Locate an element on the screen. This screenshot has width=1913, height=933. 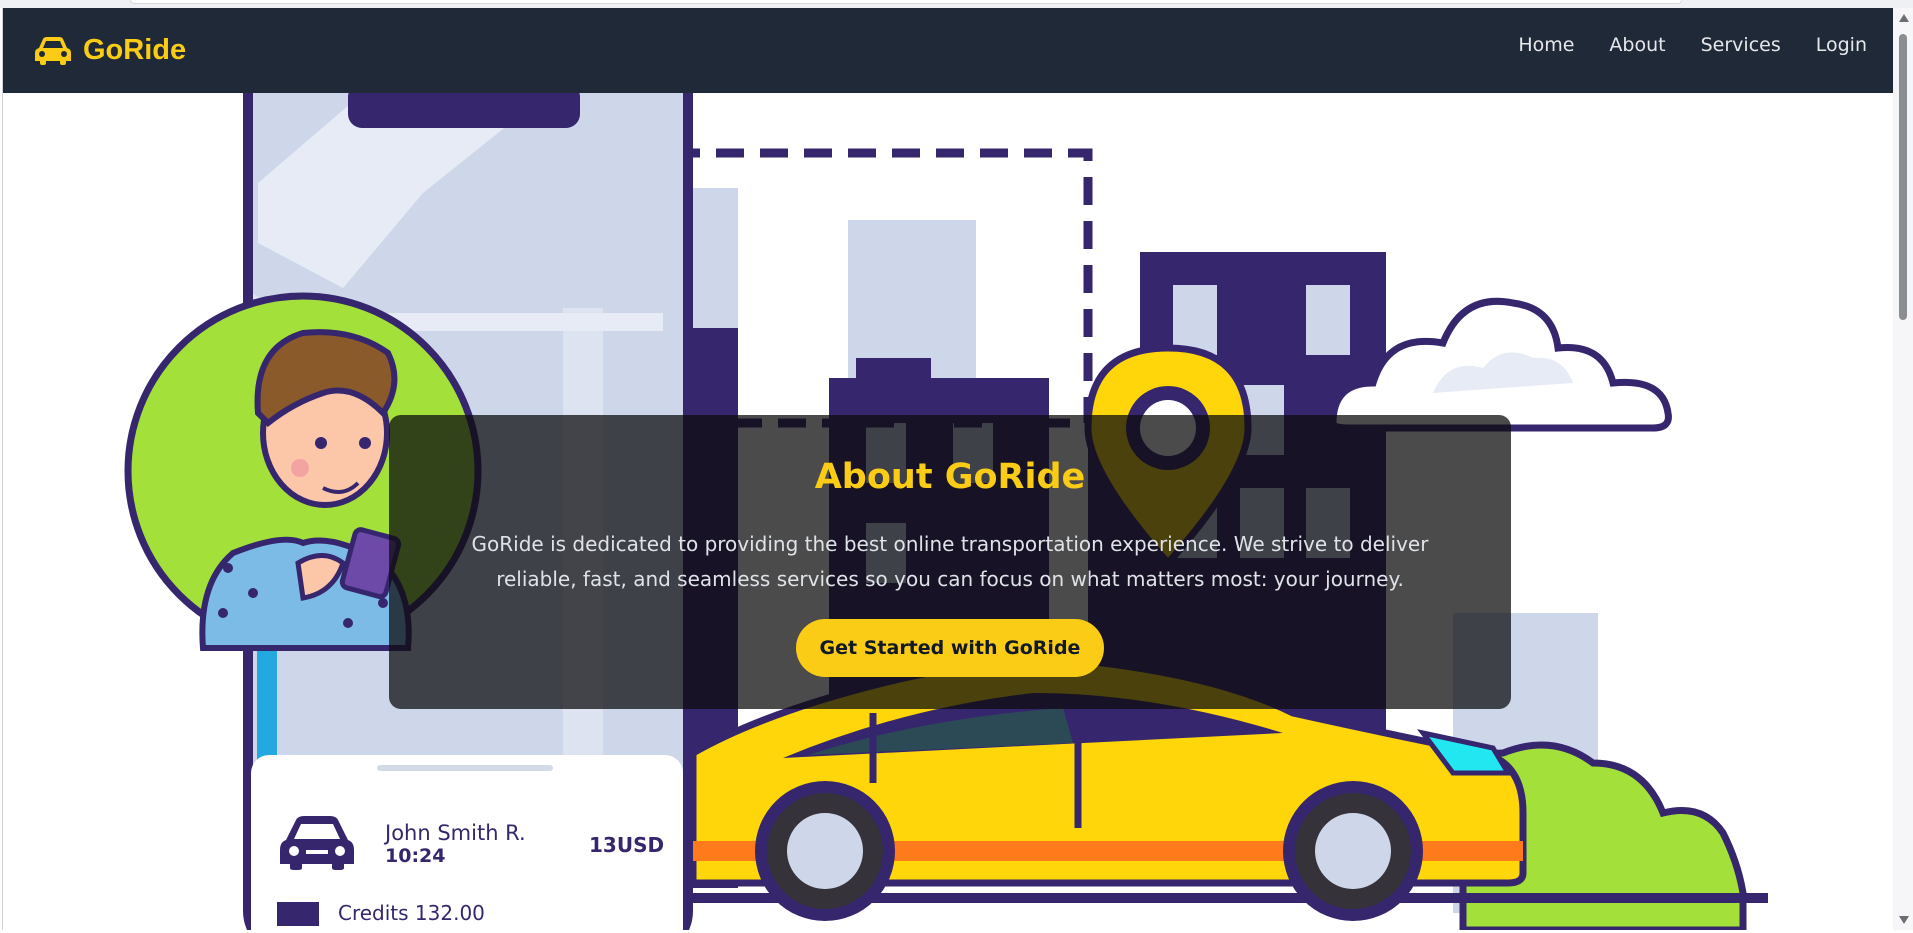
nav-link-home: Home is located at coordinates (1546, 45).